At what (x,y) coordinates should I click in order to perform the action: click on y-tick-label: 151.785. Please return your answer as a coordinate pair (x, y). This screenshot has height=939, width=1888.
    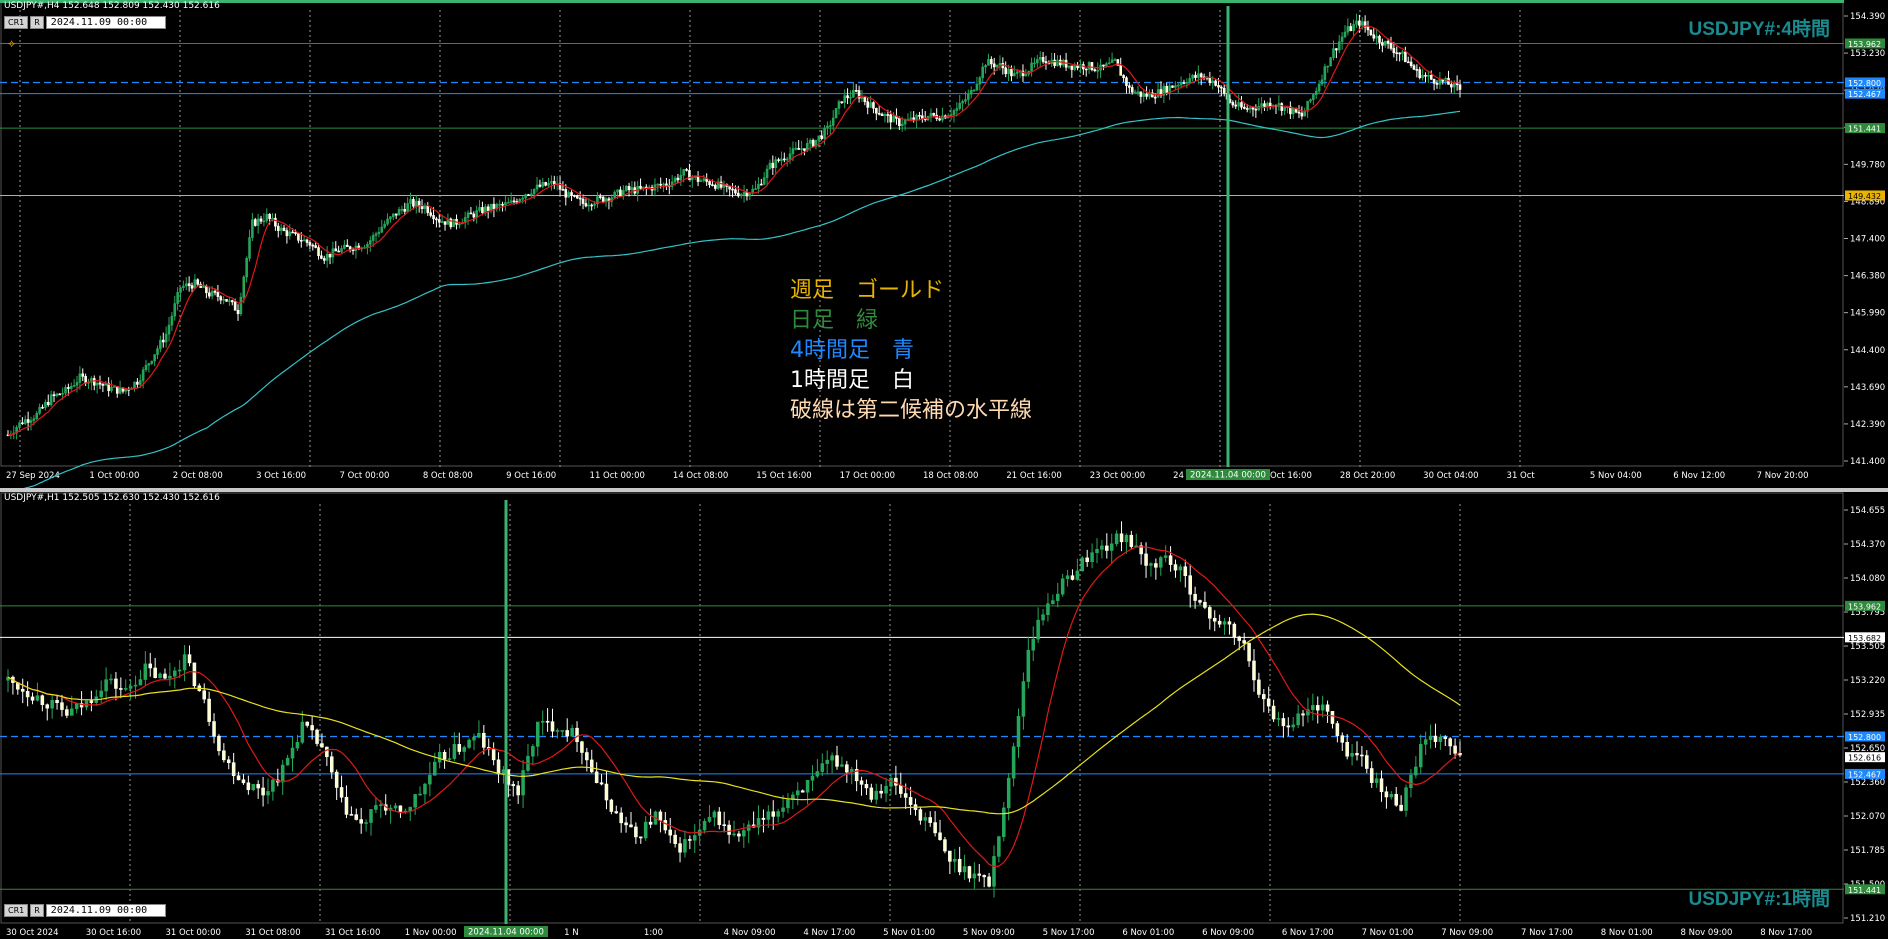
    Looking at the image, I should click on (1867, 851).